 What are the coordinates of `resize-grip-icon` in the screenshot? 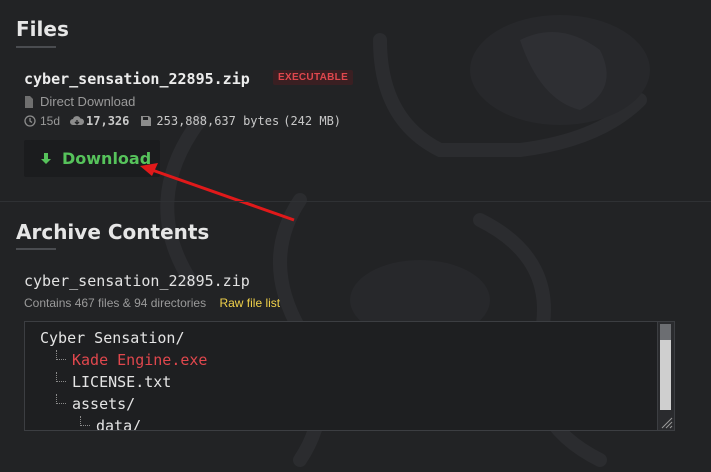 It's located at (666, 422).